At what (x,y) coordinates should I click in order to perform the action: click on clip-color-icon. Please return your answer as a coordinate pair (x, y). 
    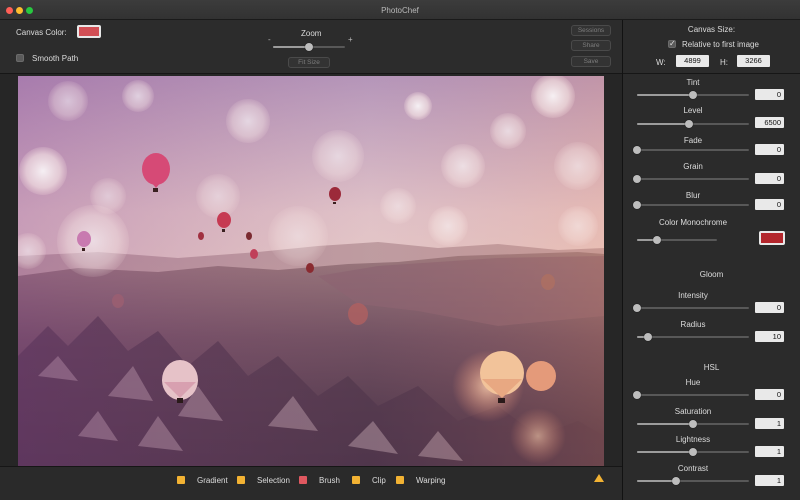
    Looking at the image, I should click on (356, 480).